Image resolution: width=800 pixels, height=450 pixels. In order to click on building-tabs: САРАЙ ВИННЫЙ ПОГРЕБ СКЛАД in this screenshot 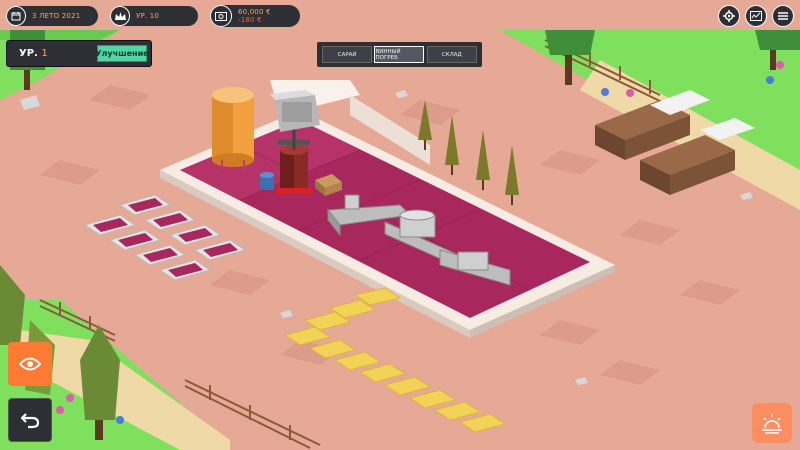, I will do `click(399, 54)`.